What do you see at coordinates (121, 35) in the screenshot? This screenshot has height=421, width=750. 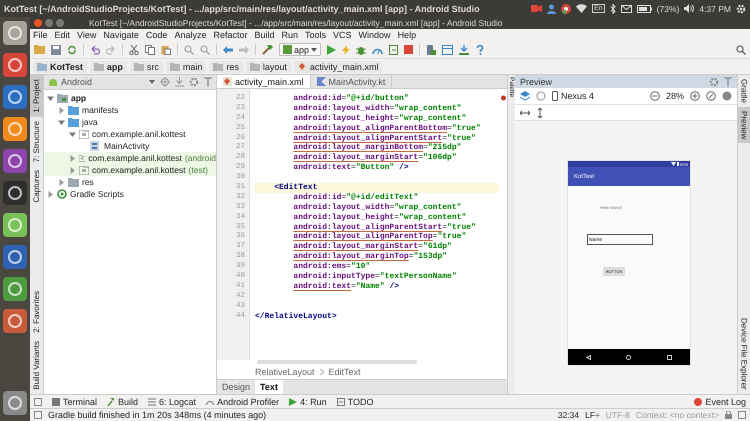 I see `menu-item: Navigate` at bounding box center [121, 35].